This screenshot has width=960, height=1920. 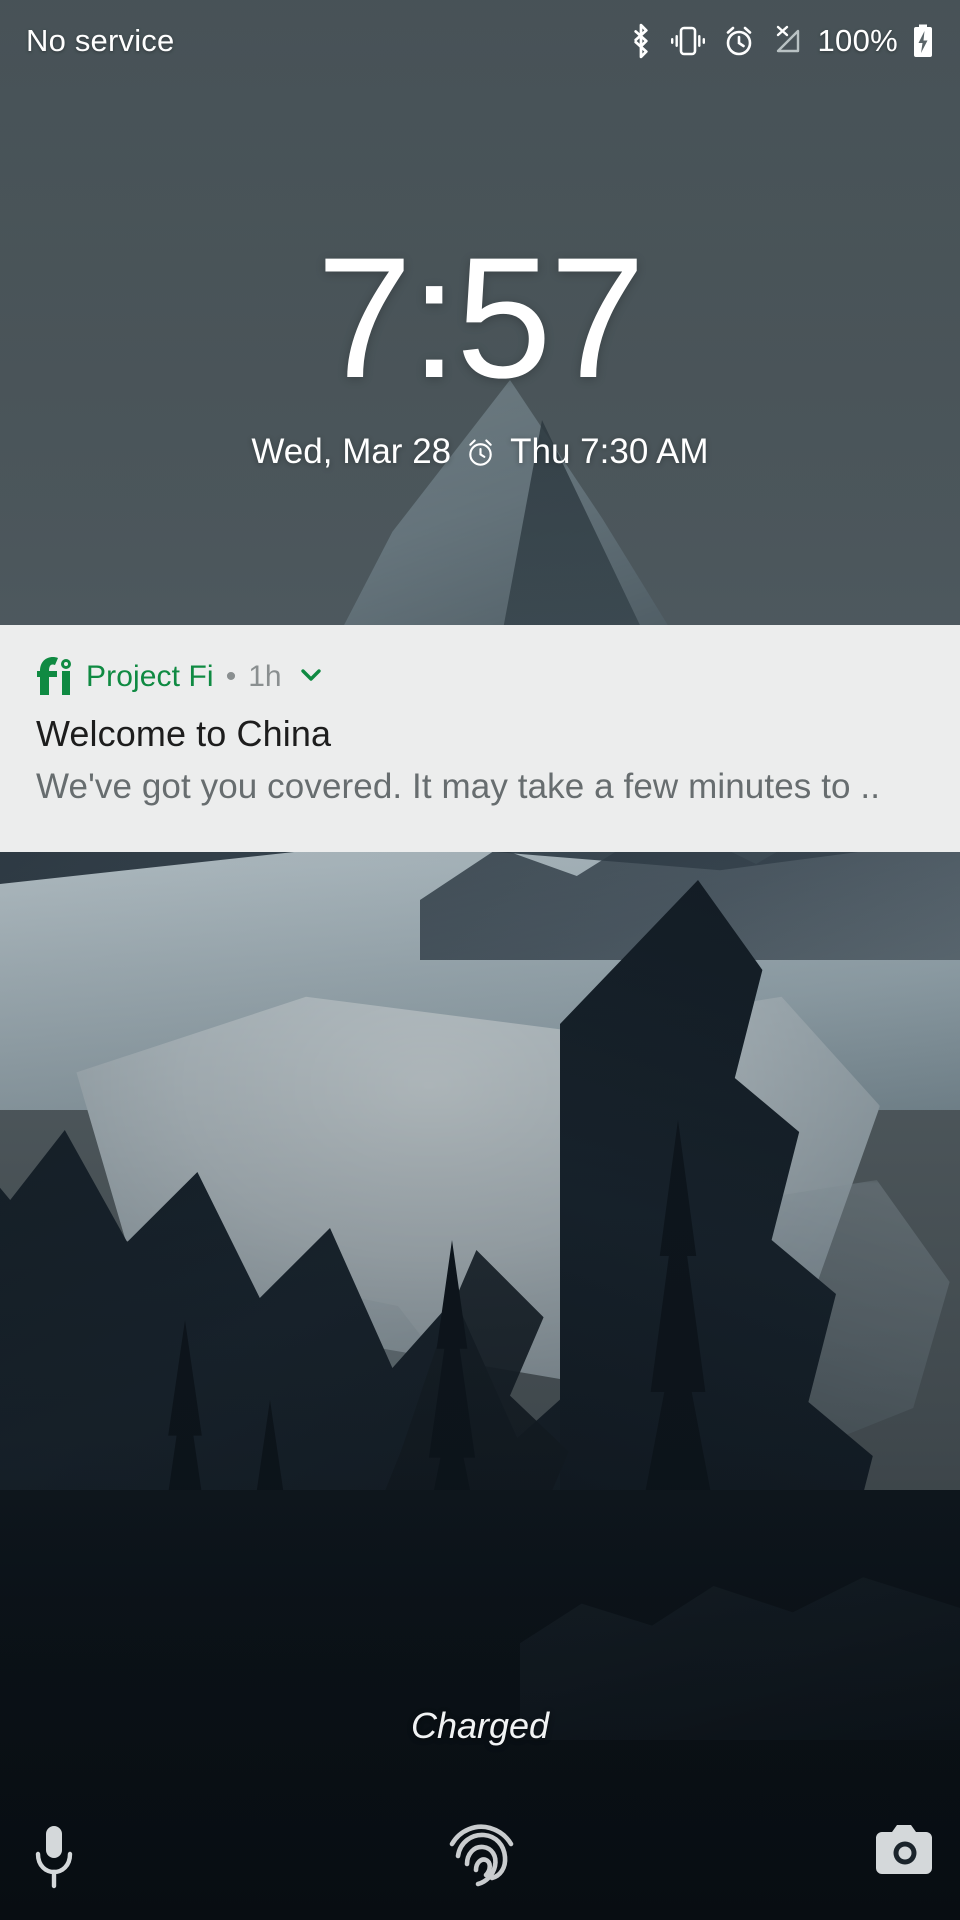 What do you see at coordinates (351, 451) in the screenshot?
I see `clock-date-label: Wed, Mar 28` at bounding box center [351, 451].